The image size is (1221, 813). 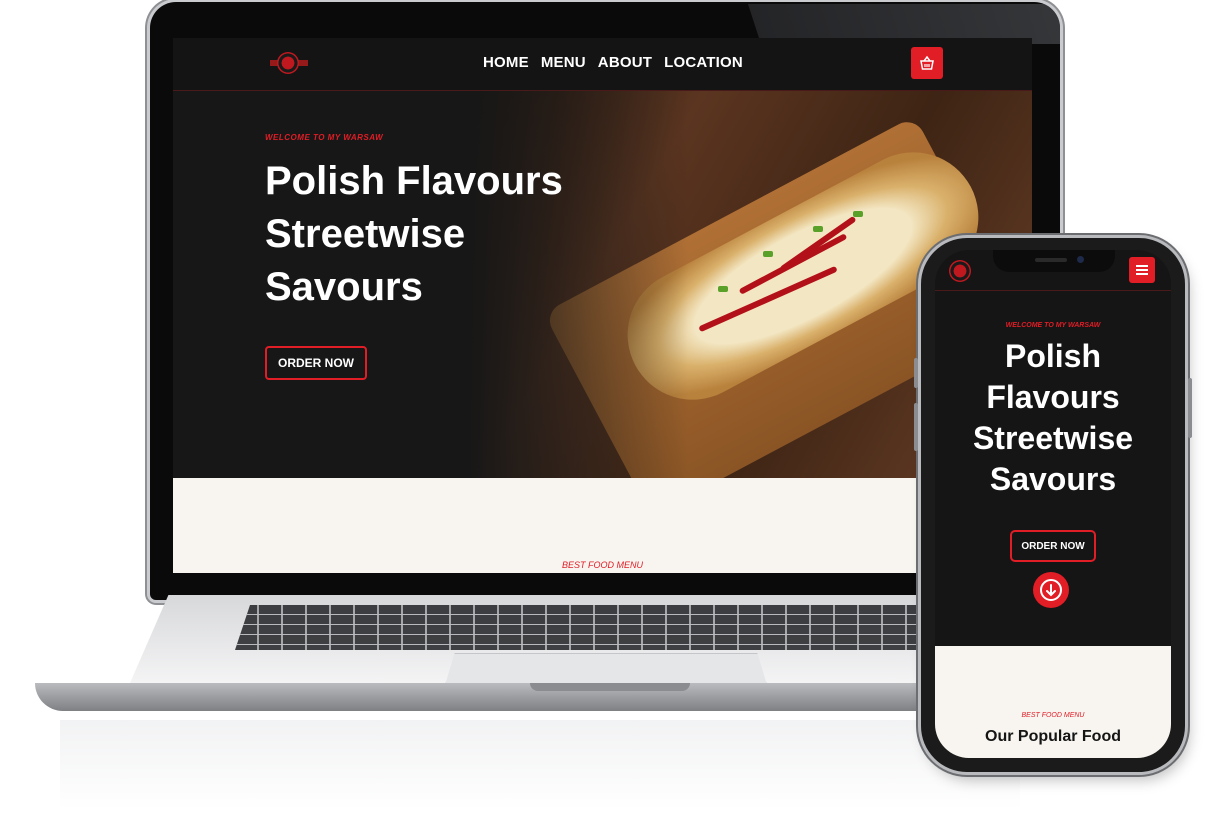 I want to click on trackpad, so click(x=606, y=669).